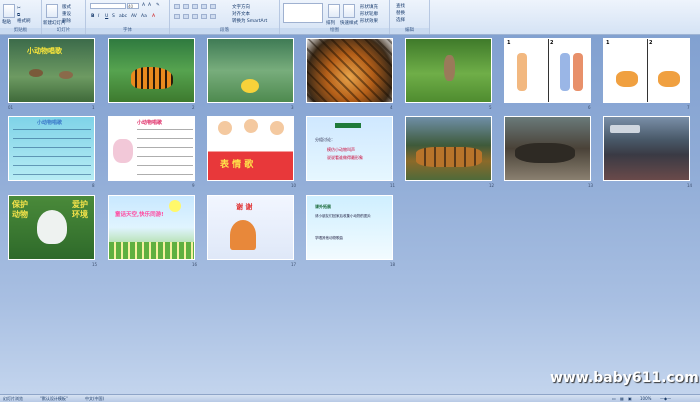 This screenshot has height=402, width=700. Describe the element at coordinates (108, 6) in the screenshot. I see `font-name-input` at that location.